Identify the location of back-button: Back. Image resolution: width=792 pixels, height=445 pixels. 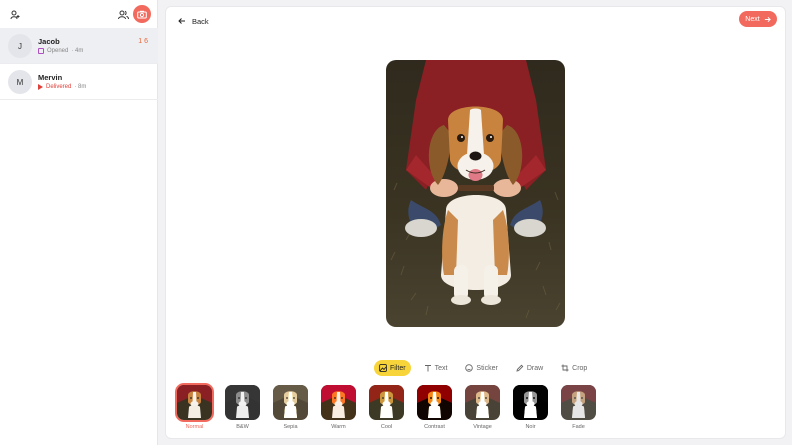
(193, 21).